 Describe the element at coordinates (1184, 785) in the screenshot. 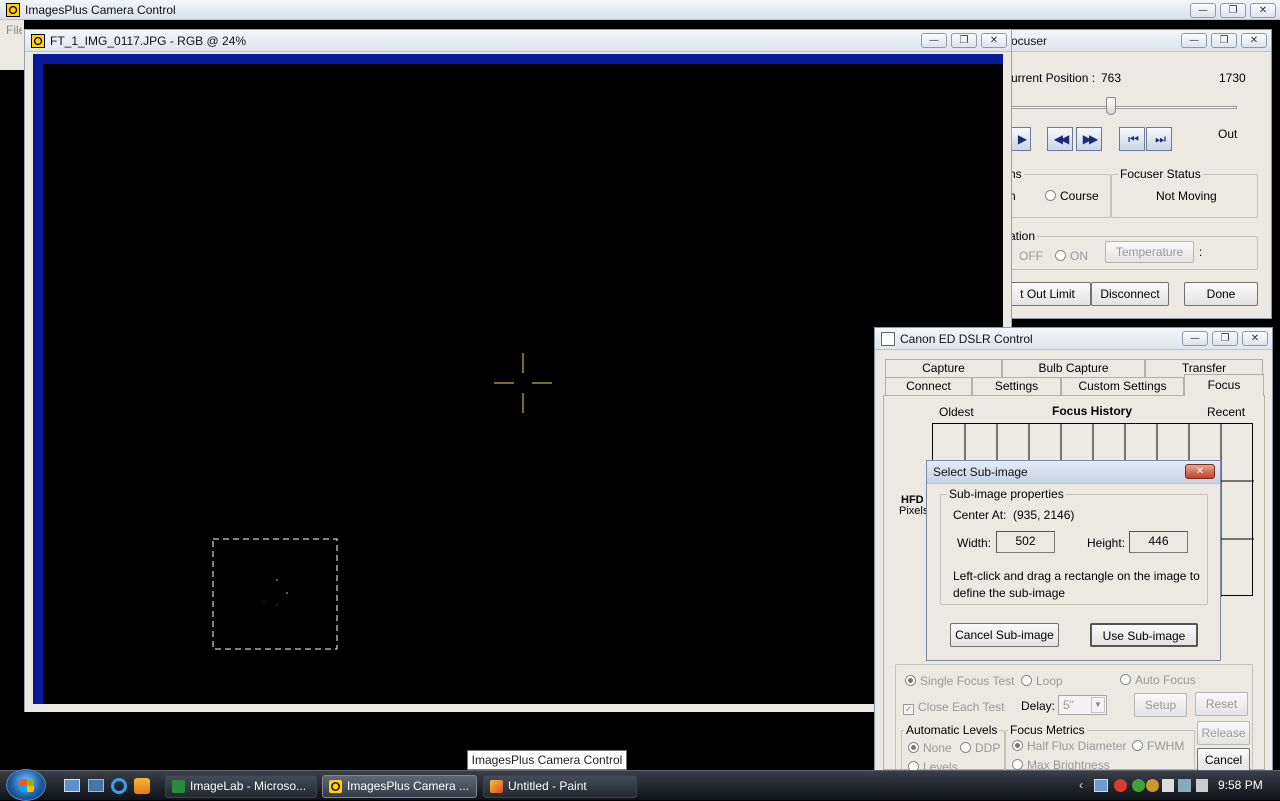

I see `tray-network2-icon` at that location.